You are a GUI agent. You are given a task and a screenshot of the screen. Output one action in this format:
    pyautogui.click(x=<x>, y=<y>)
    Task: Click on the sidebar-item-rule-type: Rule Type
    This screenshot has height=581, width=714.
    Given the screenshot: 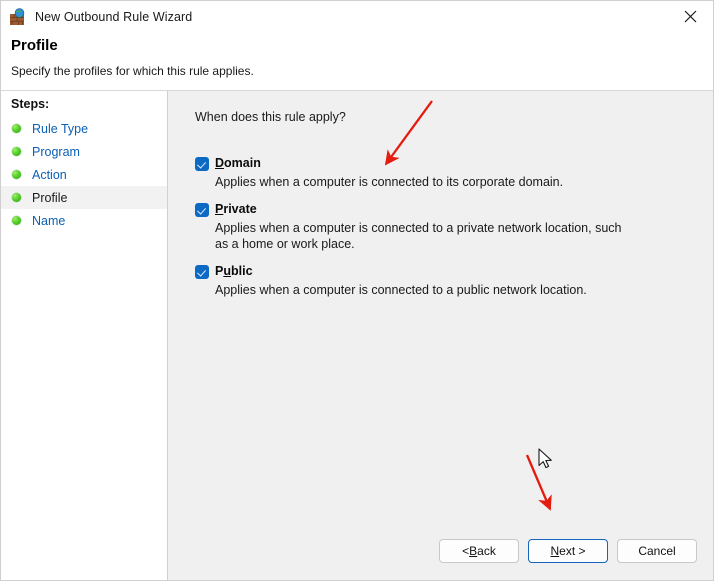 What is the action you would take?
    pyautogui.click(x=84, y=128)
    